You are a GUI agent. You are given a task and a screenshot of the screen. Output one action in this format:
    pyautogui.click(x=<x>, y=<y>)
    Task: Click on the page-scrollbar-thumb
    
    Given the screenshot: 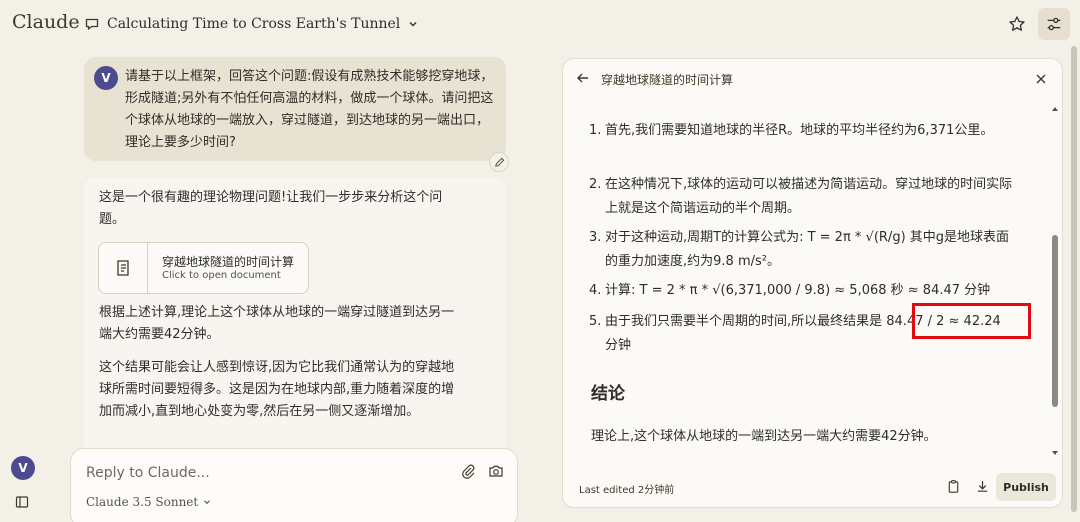 What is the action you would take?
    pyautogui.click(x=1074, y=279)
    